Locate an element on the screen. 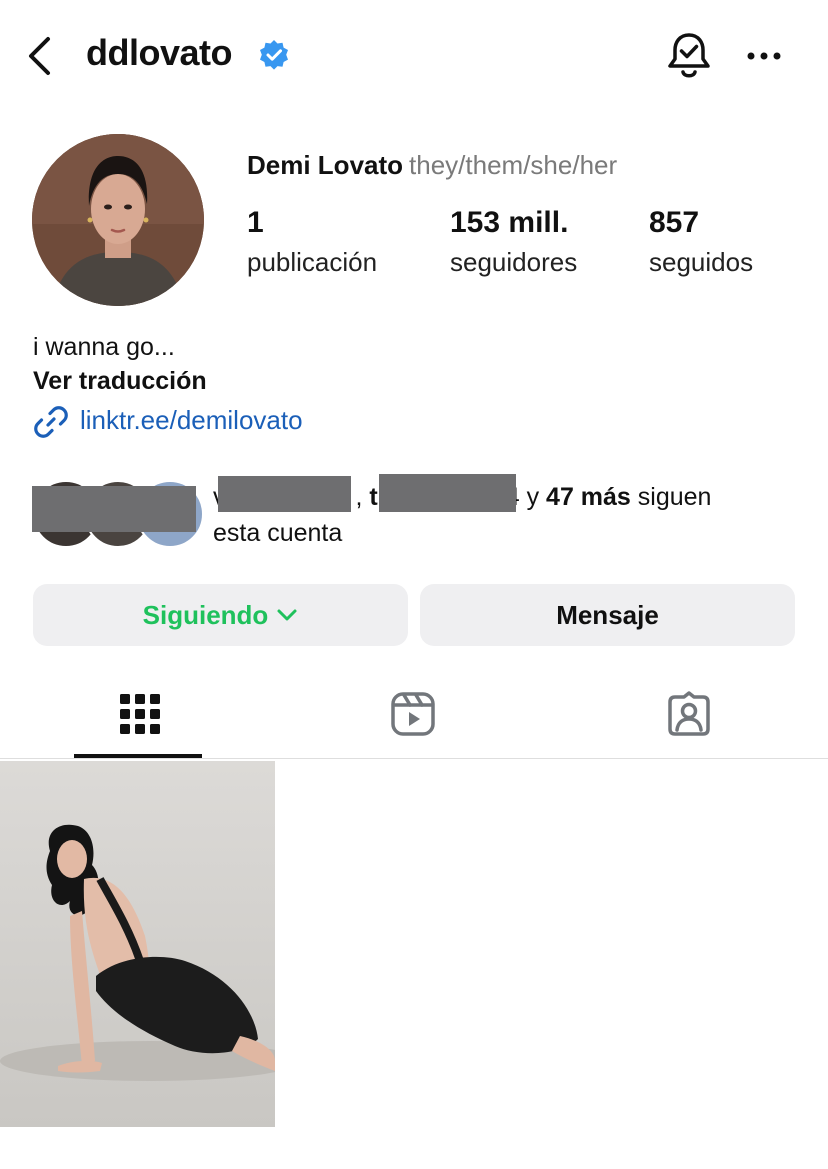 Image resolution: width=828 pixels, height=1169 pixels. mutual-more-count: 47 más is located at coordinates (588, 497).